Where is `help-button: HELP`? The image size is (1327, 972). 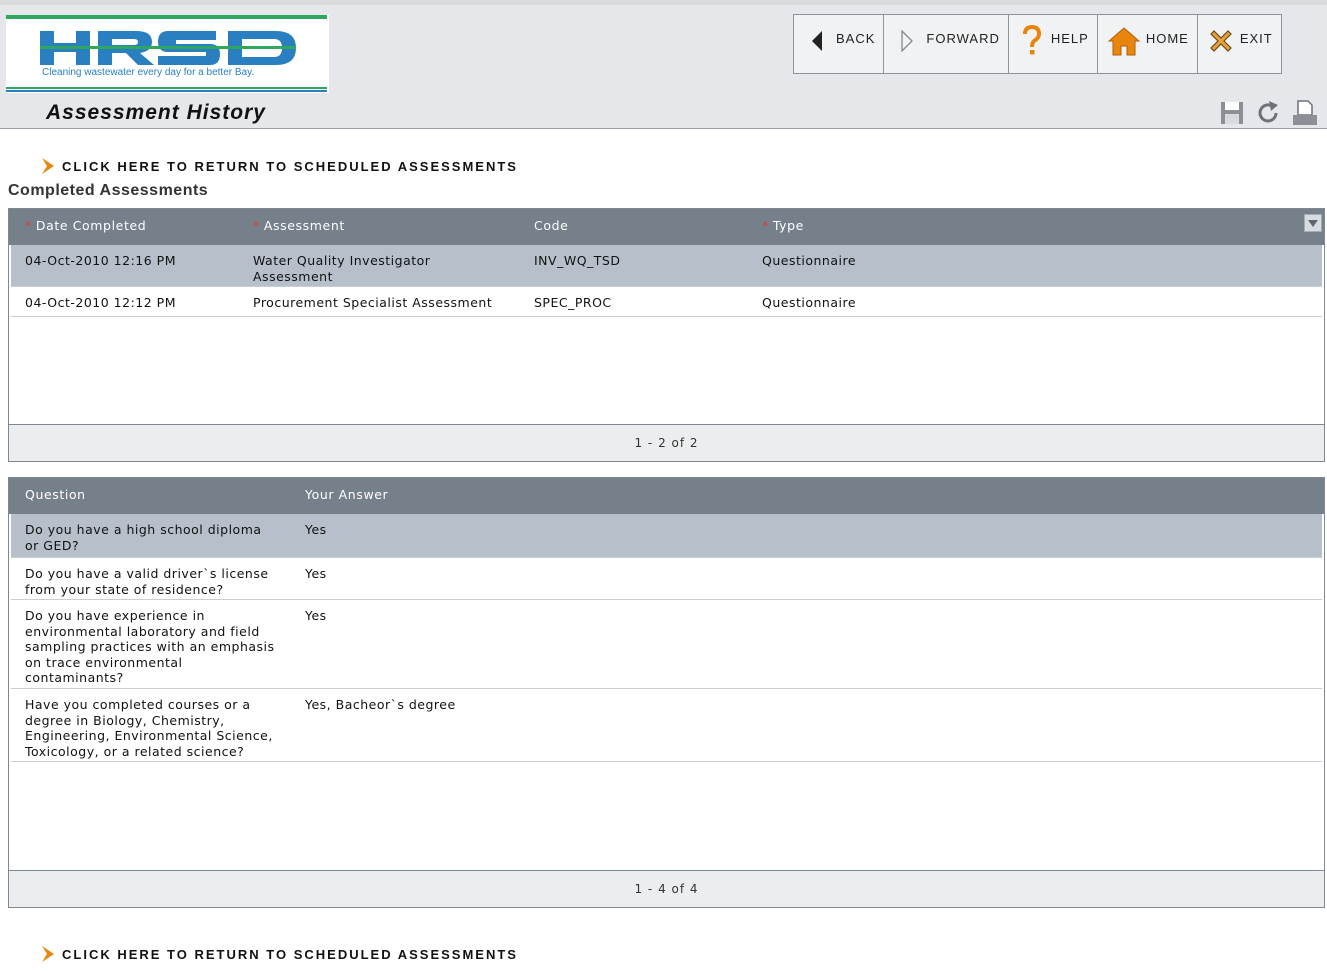
help-button: HELP is located at coordinates (1053, 44).